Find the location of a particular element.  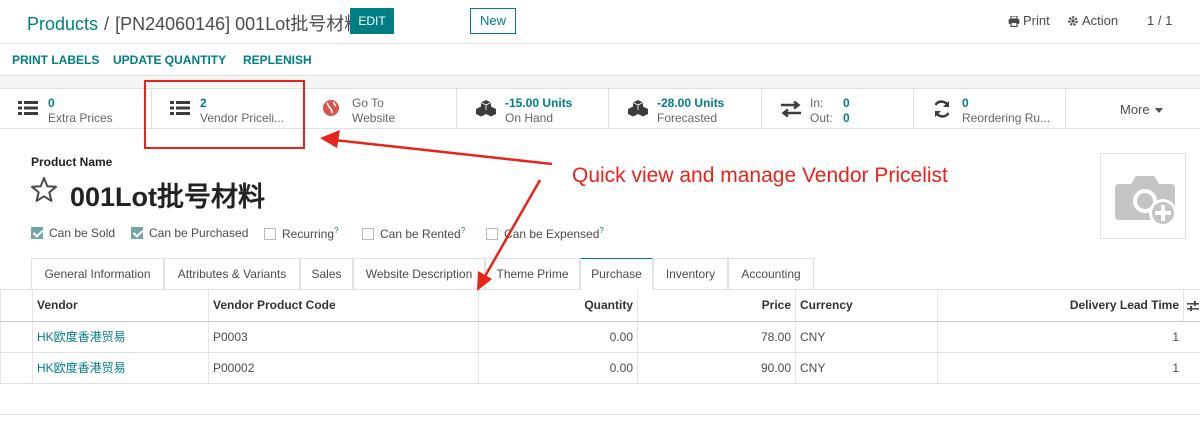

print-button: Print is located at coordinates (1029, 20).